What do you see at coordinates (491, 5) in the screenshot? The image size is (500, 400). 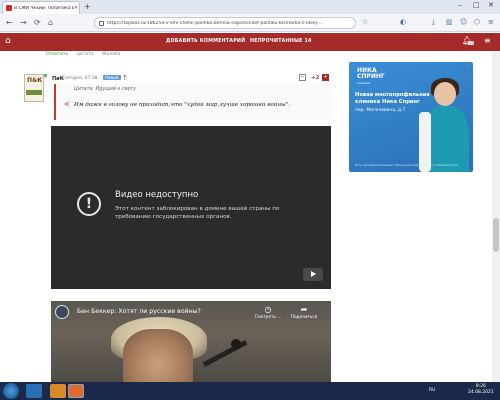 I see `window-close-icon: ✕` at bounding box center [491, 5].